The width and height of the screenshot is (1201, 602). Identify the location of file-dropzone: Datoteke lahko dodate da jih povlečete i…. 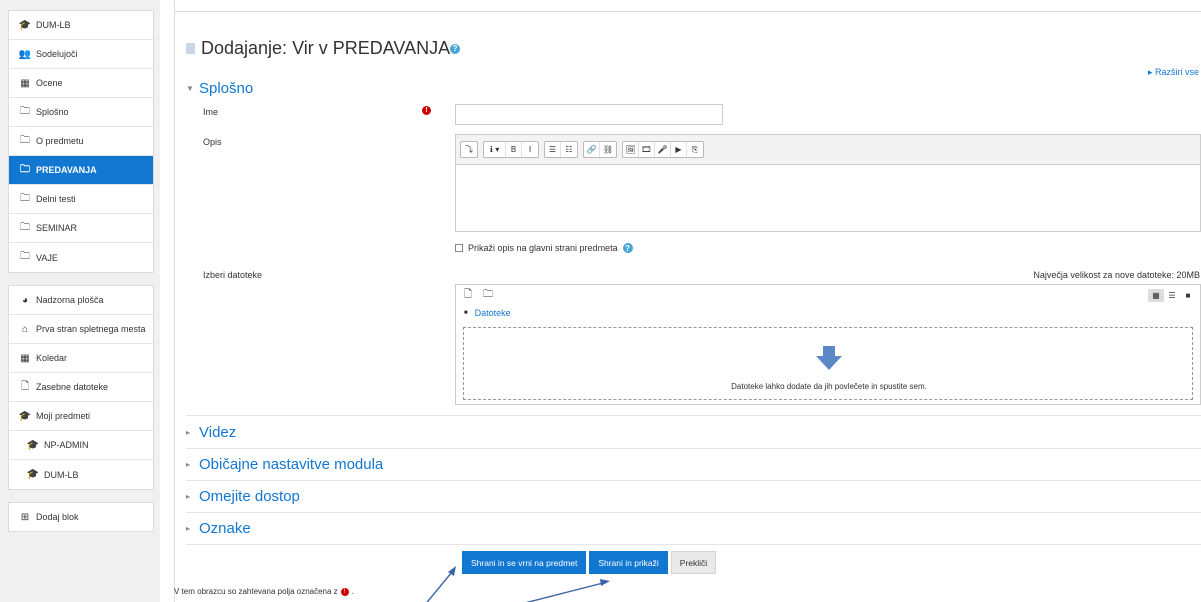
(828, 363).